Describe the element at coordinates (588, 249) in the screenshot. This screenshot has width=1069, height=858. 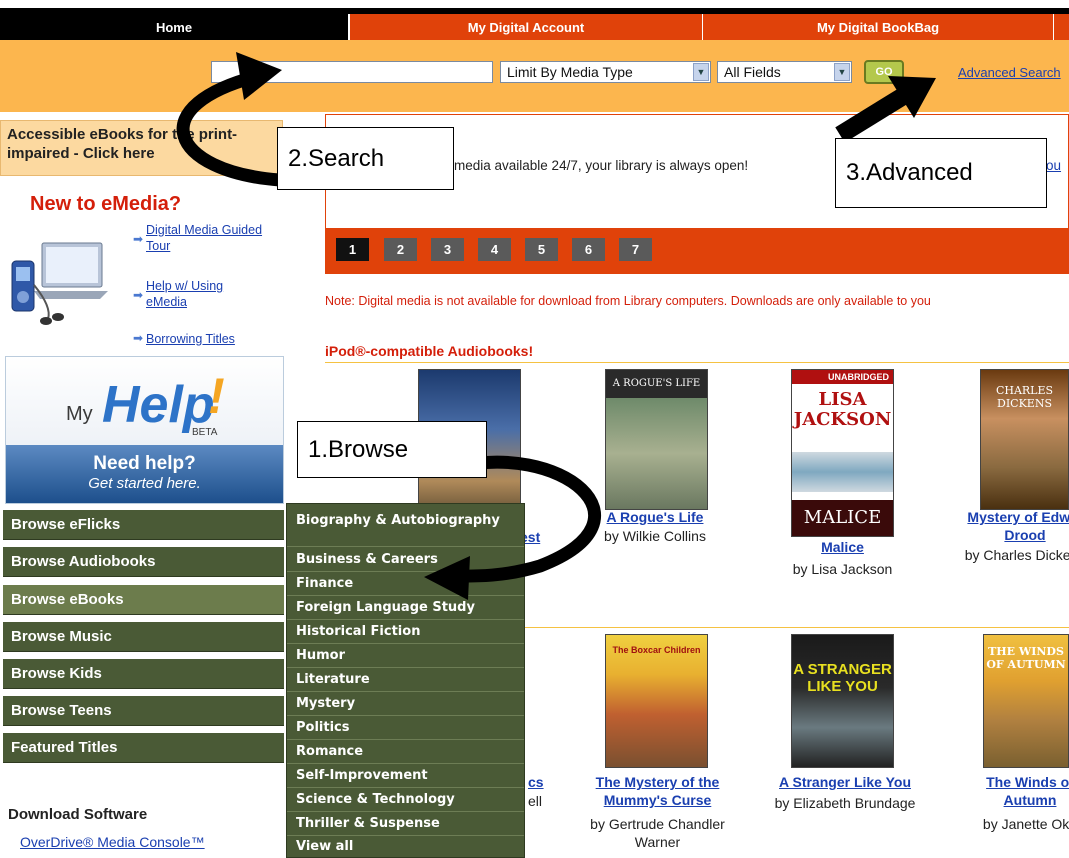
I see `page-button-6: 6` at that location.